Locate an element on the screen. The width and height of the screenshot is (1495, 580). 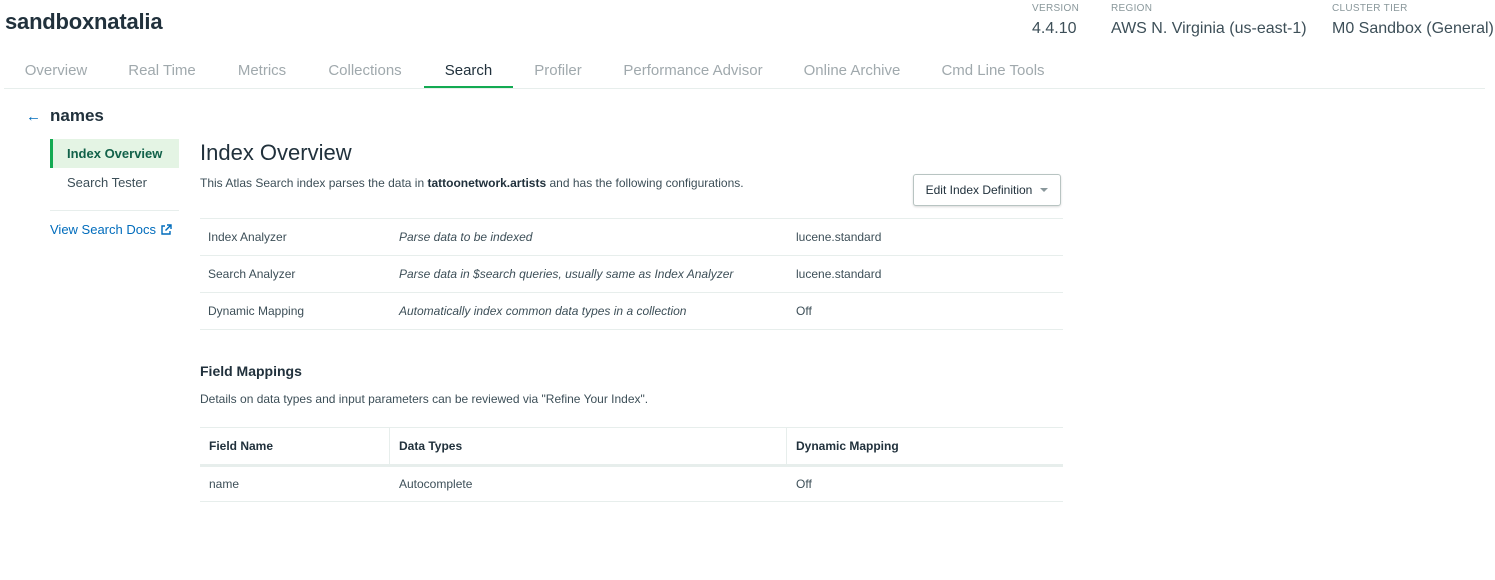
version-value: 4.4.10 is located at coordinates (1054, 28).